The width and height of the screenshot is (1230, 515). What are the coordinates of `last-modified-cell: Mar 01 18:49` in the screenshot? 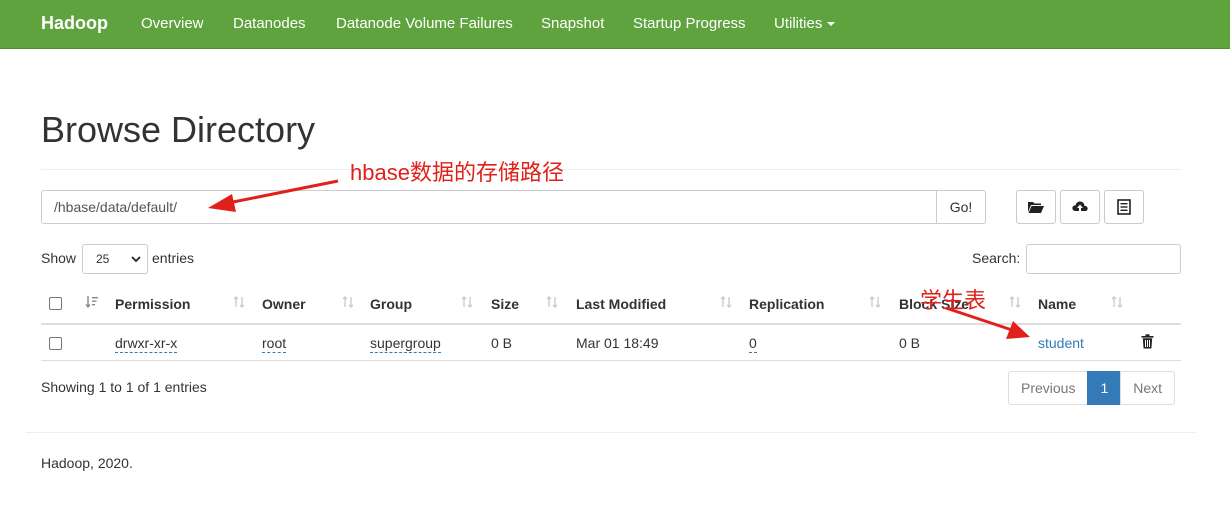 It's located at (617, 343).